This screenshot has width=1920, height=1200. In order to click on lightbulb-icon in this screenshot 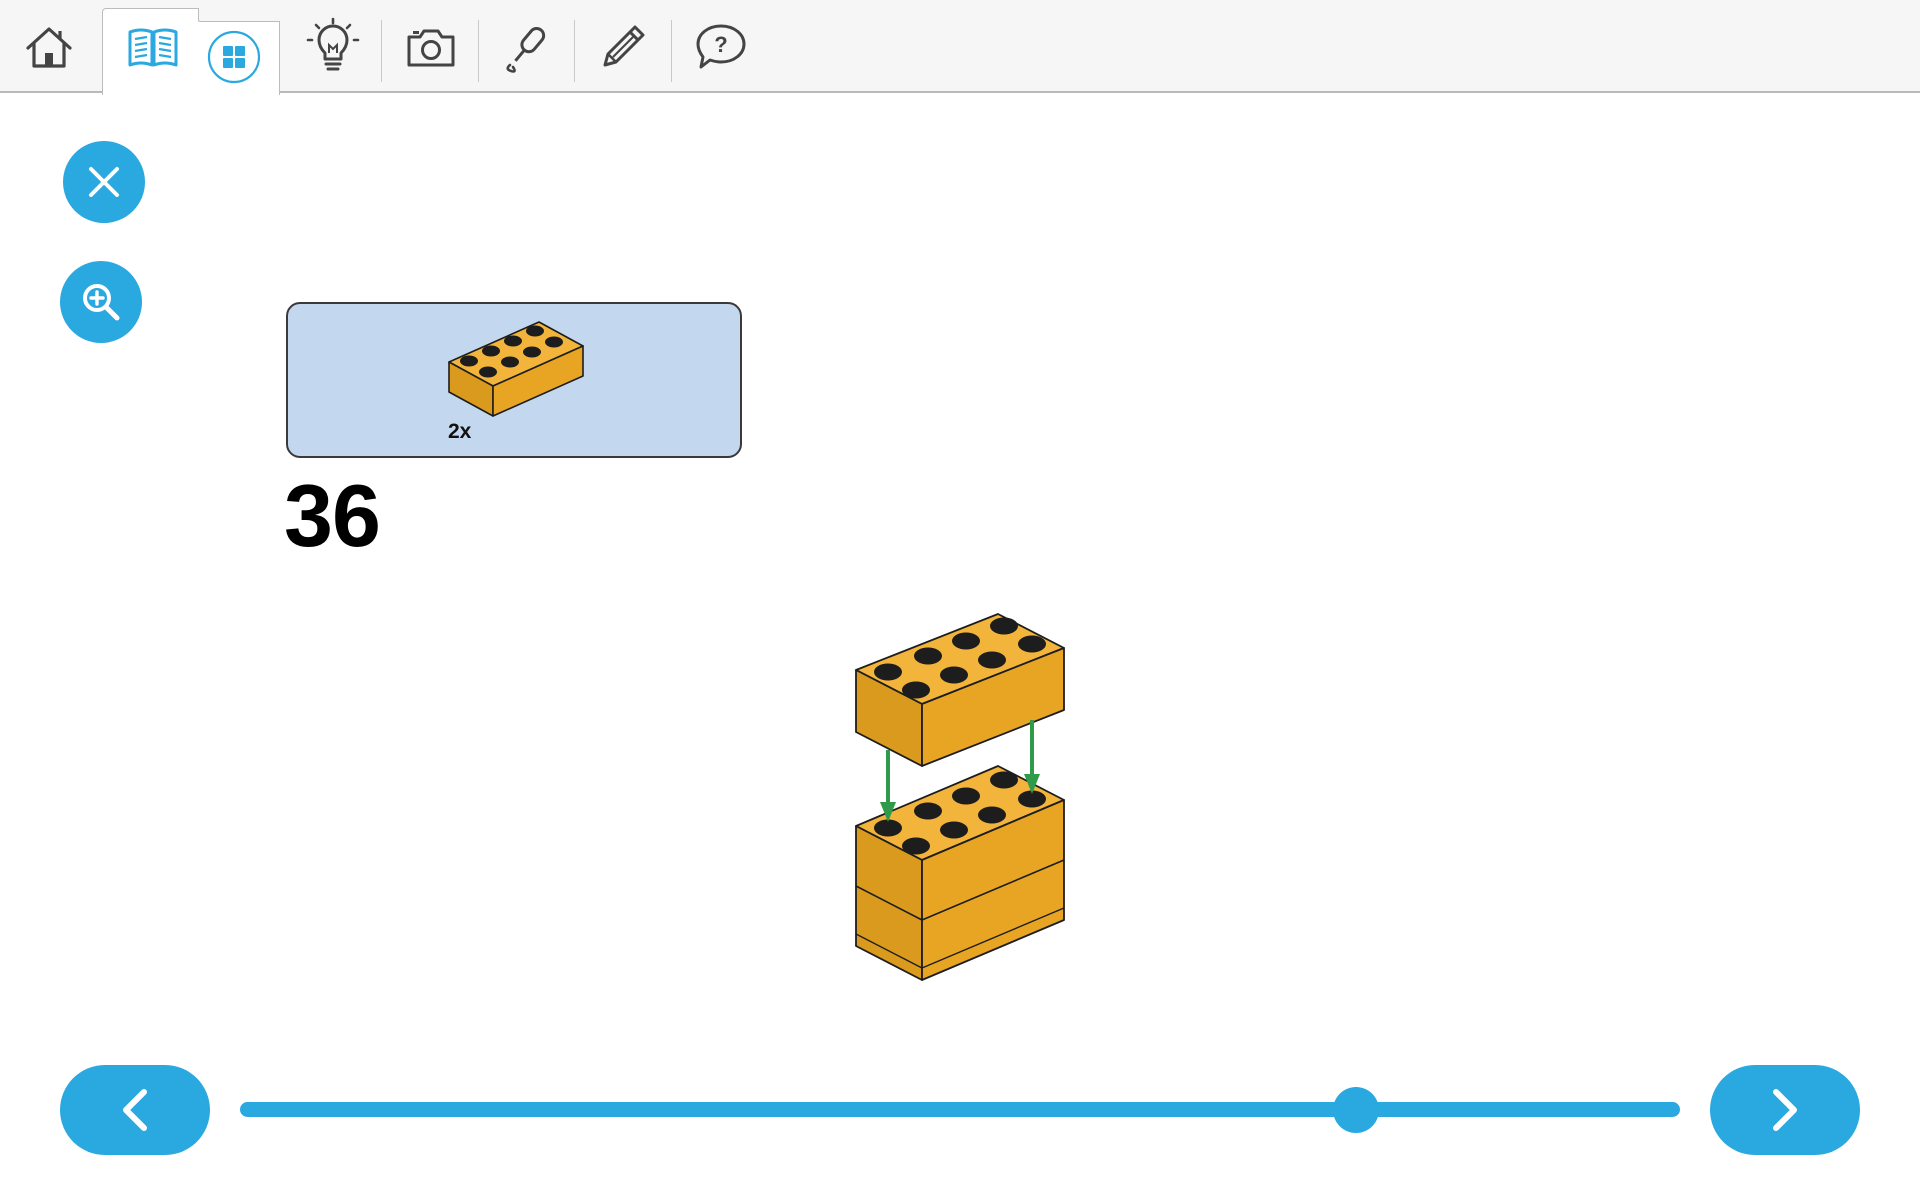, I will do `click(333, 43)`.